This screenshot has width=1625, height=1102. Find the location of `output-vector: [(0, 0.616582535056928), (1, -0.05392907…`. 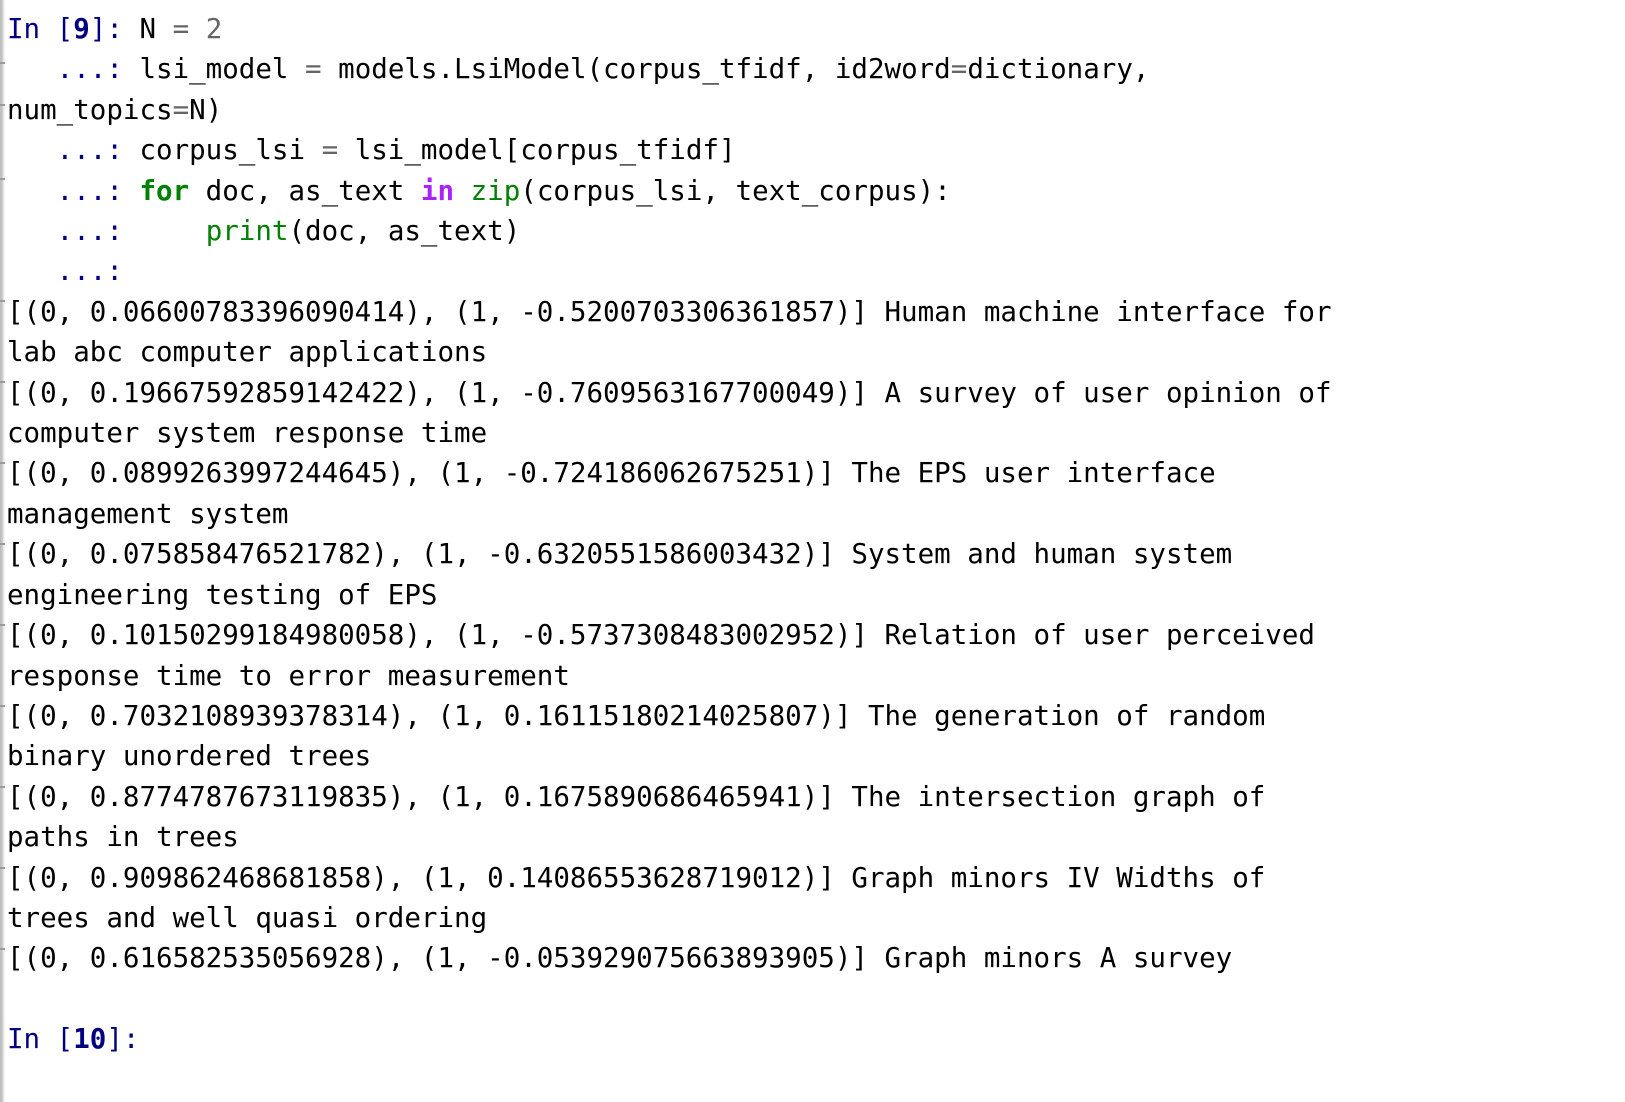

output-vector: [(0, 0.616582535056928), (1, -0.05392907… is located at coordinates (446, 958).